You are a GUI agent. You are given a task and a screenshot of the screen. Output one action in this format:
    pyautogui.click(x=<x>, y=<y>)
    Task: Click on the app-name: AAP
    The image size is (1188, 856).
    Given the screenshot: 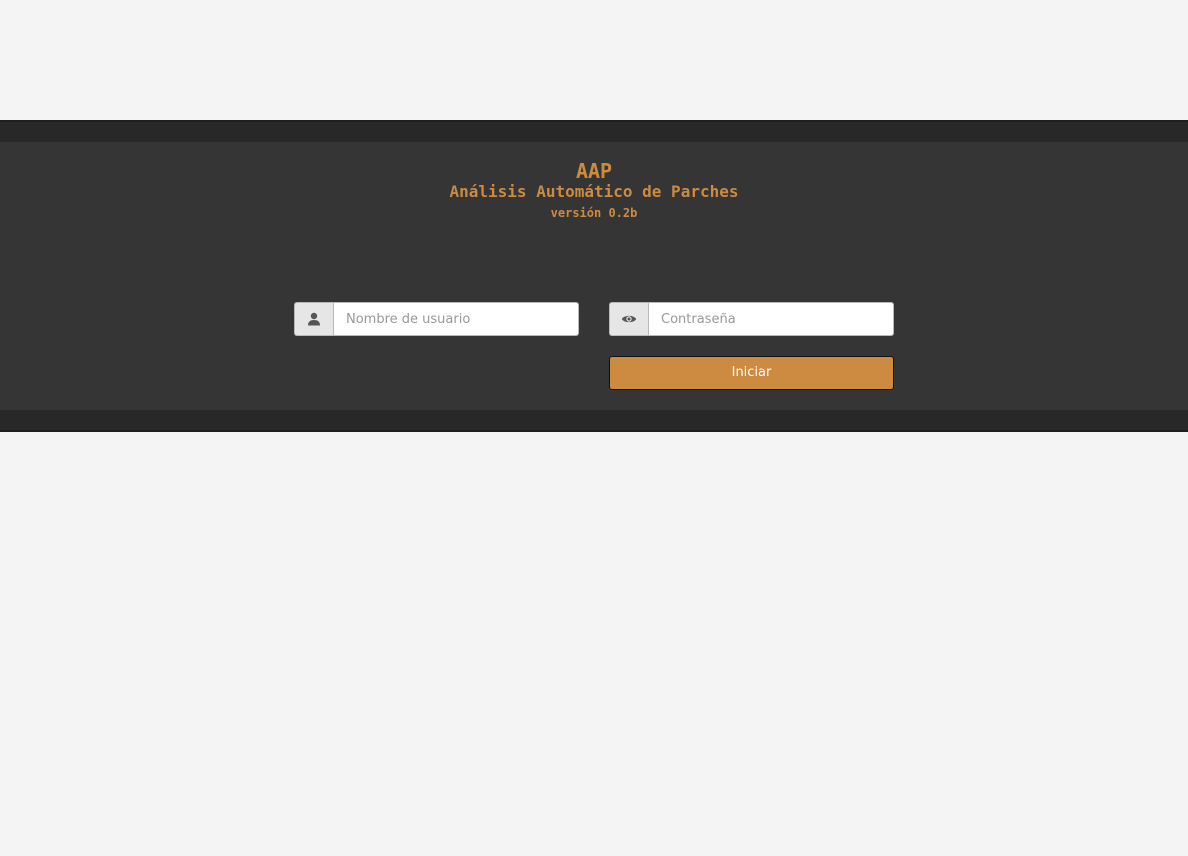 What is the action you would take?
    pyautogui.click(x=594, y=171)
    